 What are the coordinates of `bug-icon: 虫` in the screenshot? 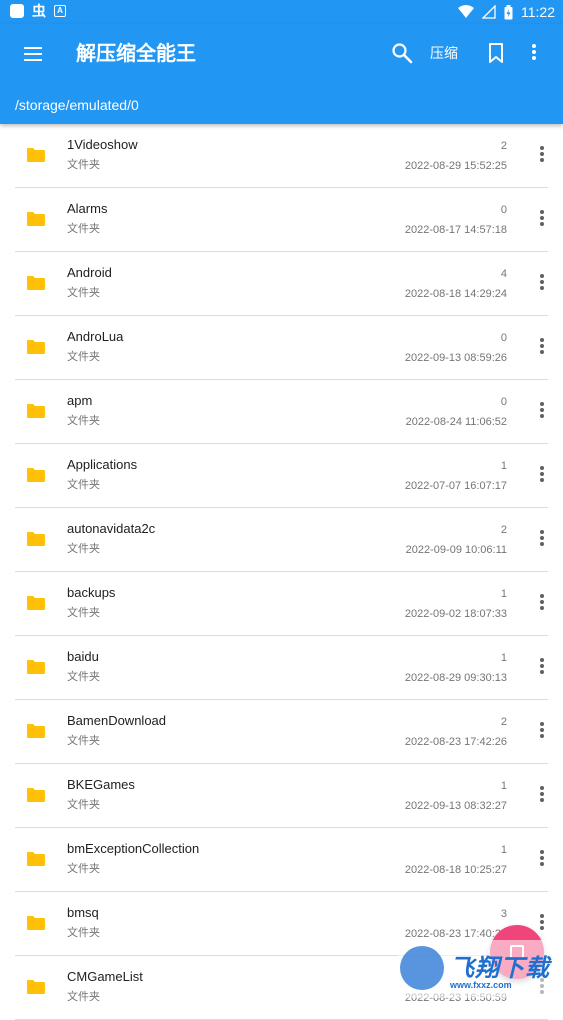 It's located at (39, 11).